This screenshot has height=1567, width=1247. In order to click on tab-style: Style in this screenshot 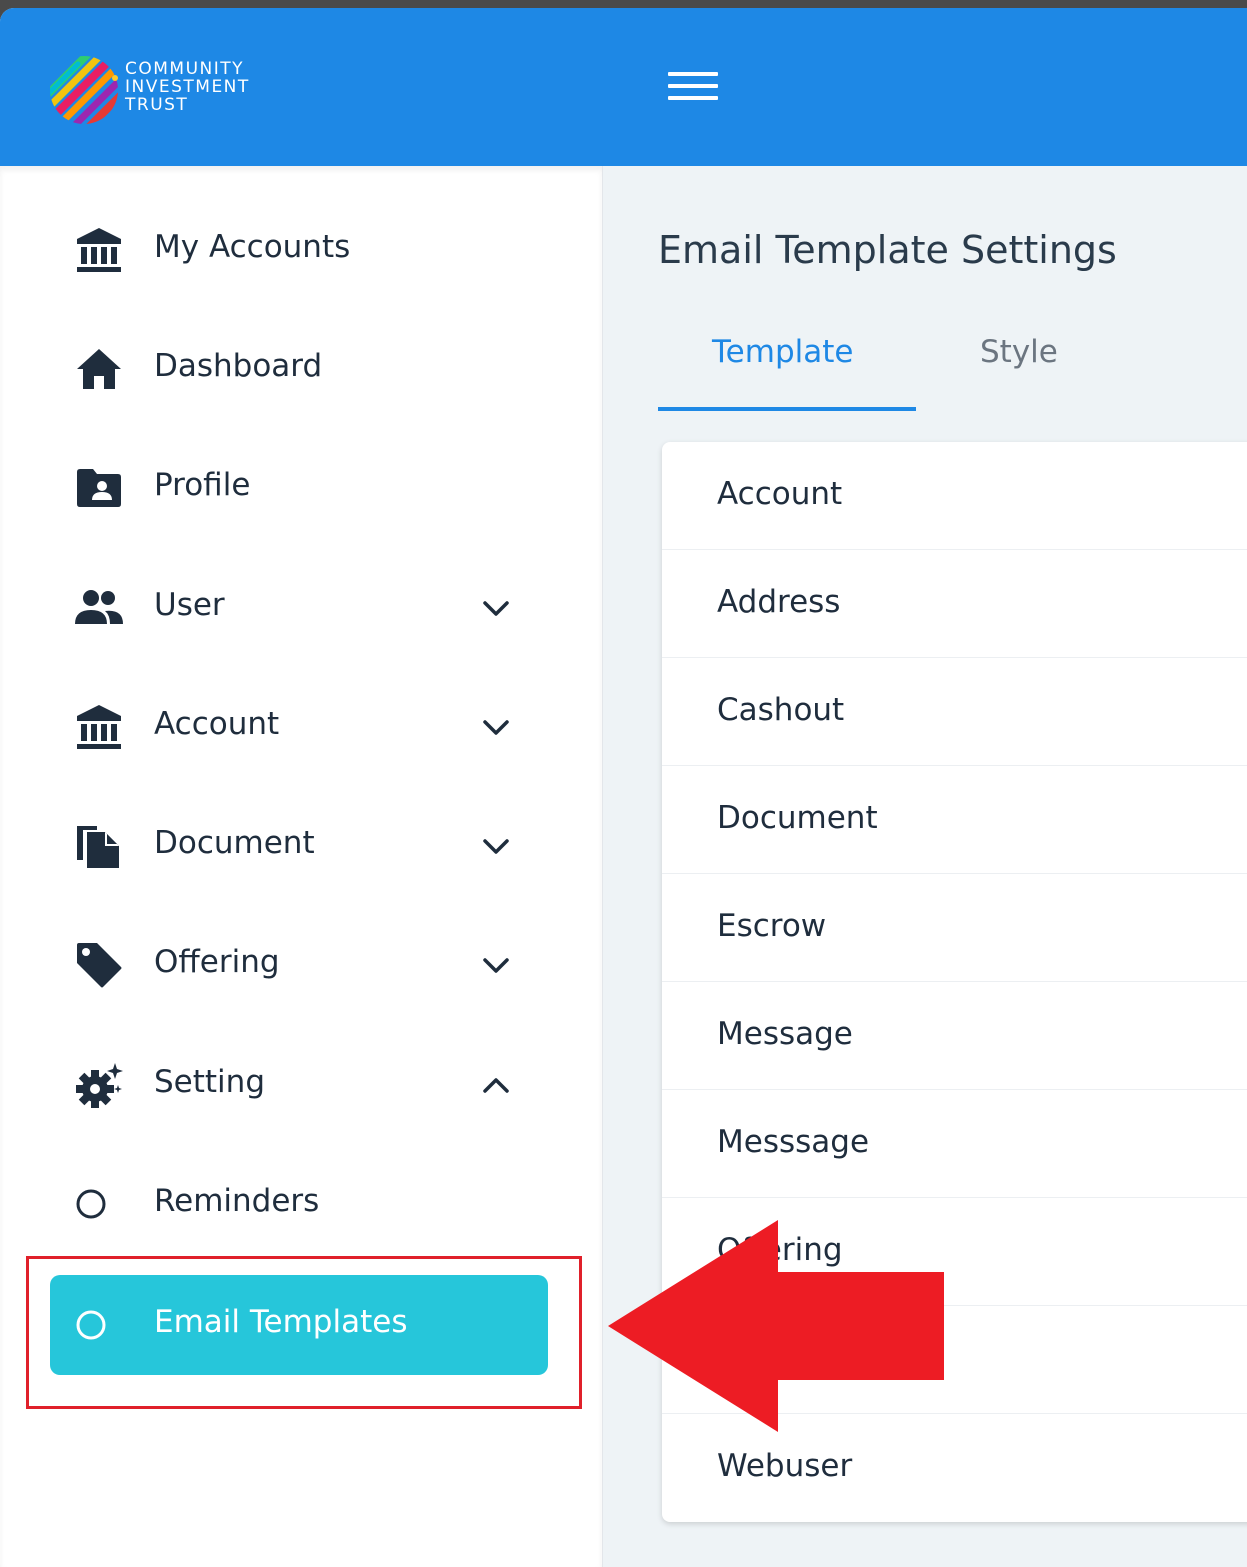, I will do `click(1019, 352)`.